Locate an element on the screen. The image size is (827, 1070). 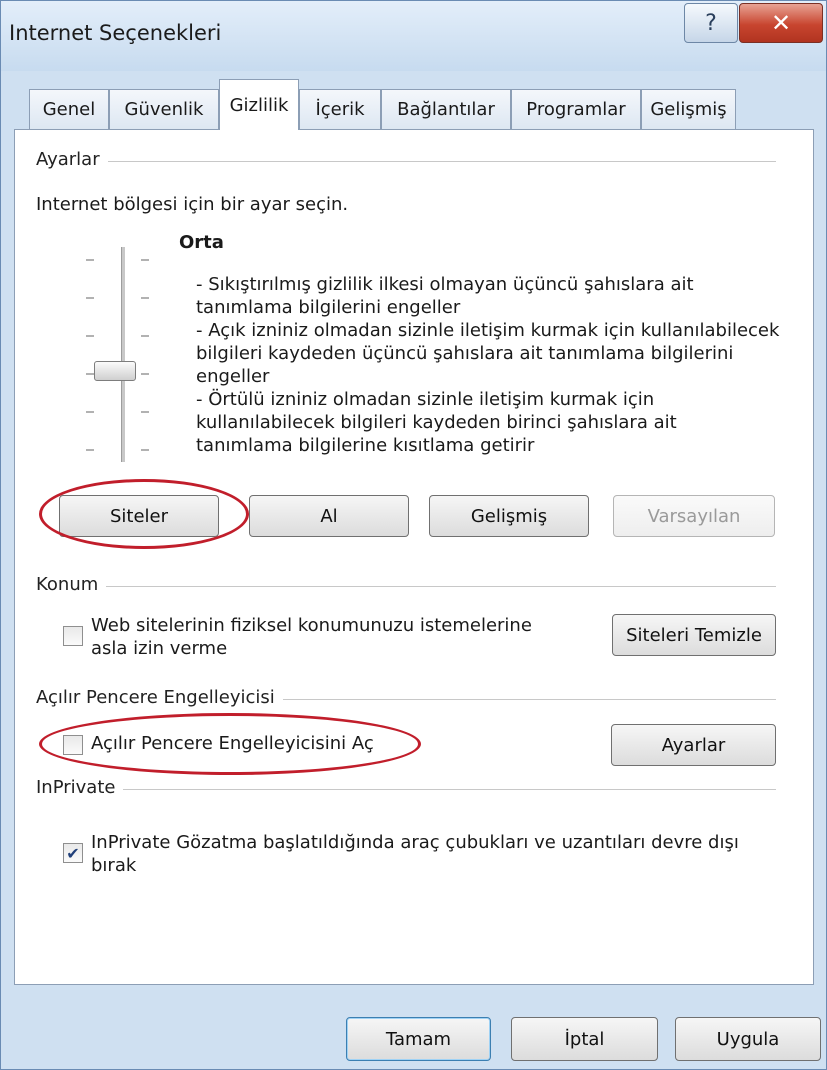
button-label: Ayarlar is located at coordinates (693, 745).